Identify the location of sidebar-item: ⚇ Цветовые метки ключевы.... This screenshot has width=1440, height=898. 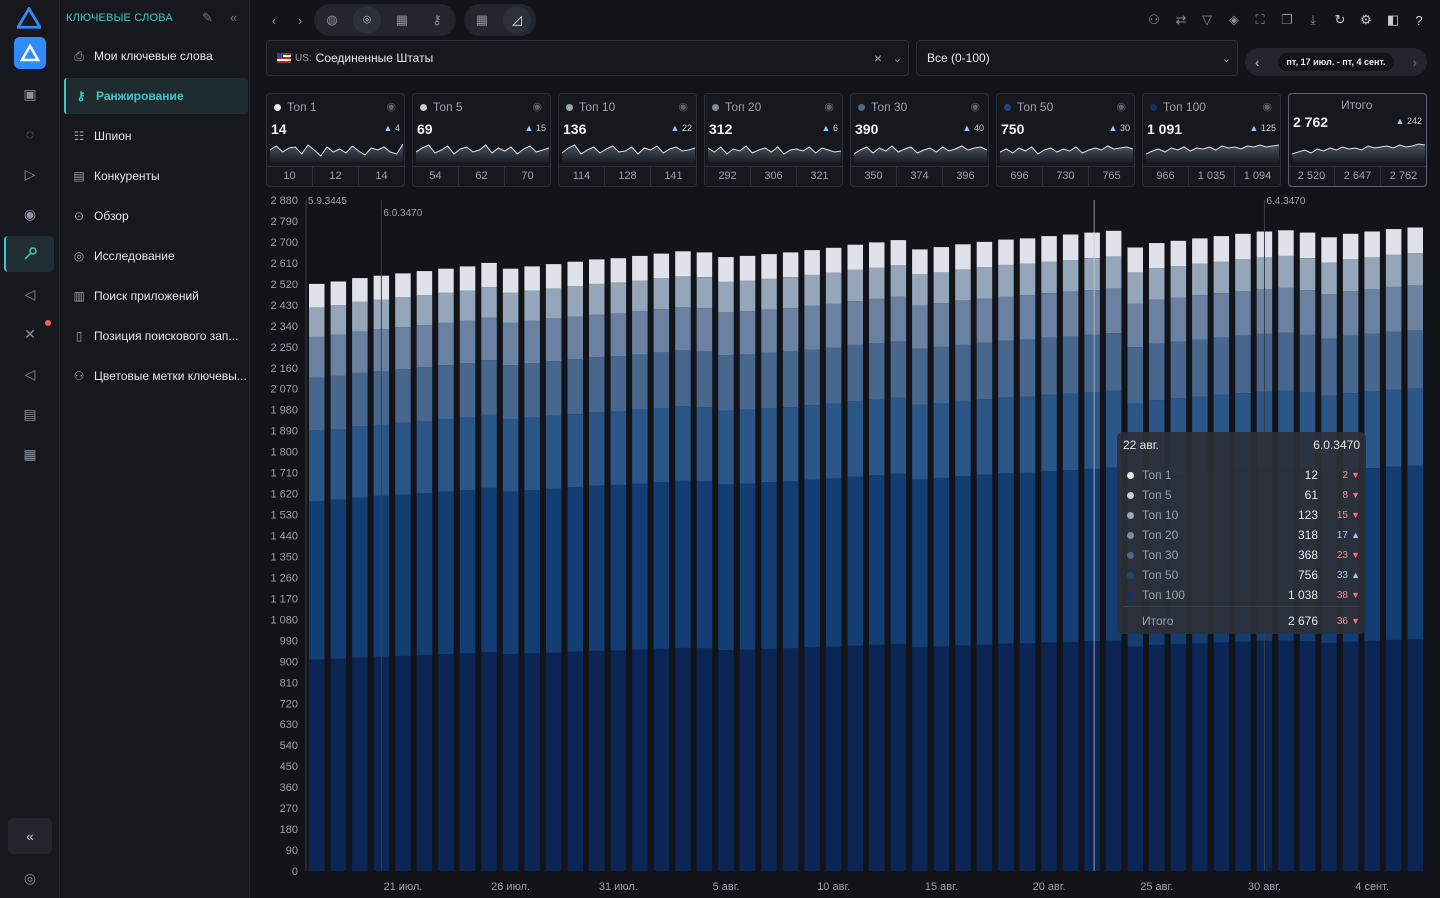
(156, 376).